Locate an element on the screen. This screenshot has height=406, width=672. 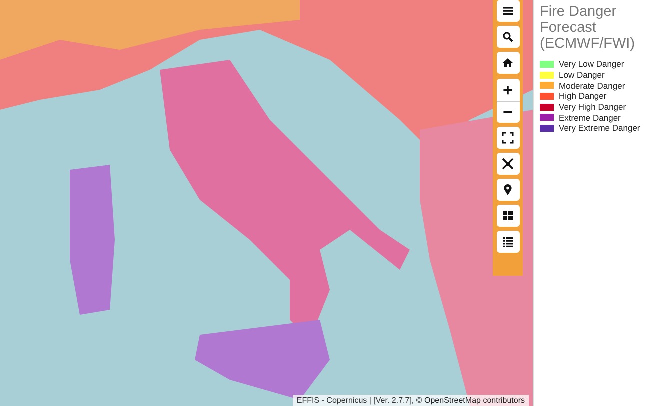
grid-button is located at coordinates (508, 216).